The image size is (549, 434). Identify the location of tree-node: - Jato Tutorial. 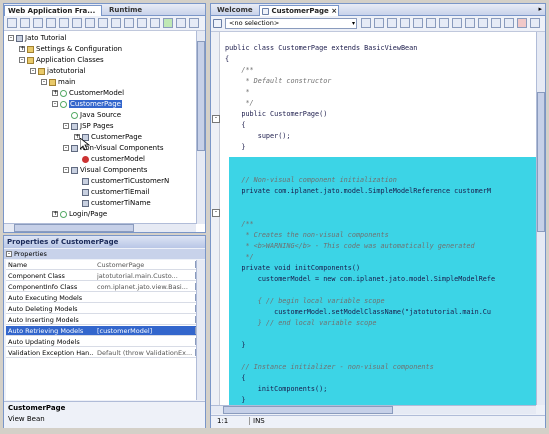
(37, 38).